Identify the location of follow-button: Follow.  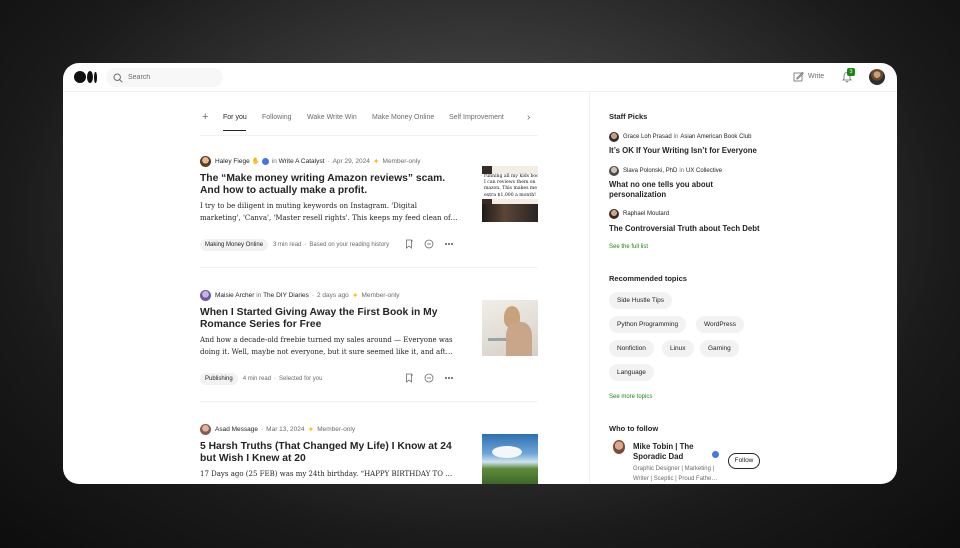
(744, 461).